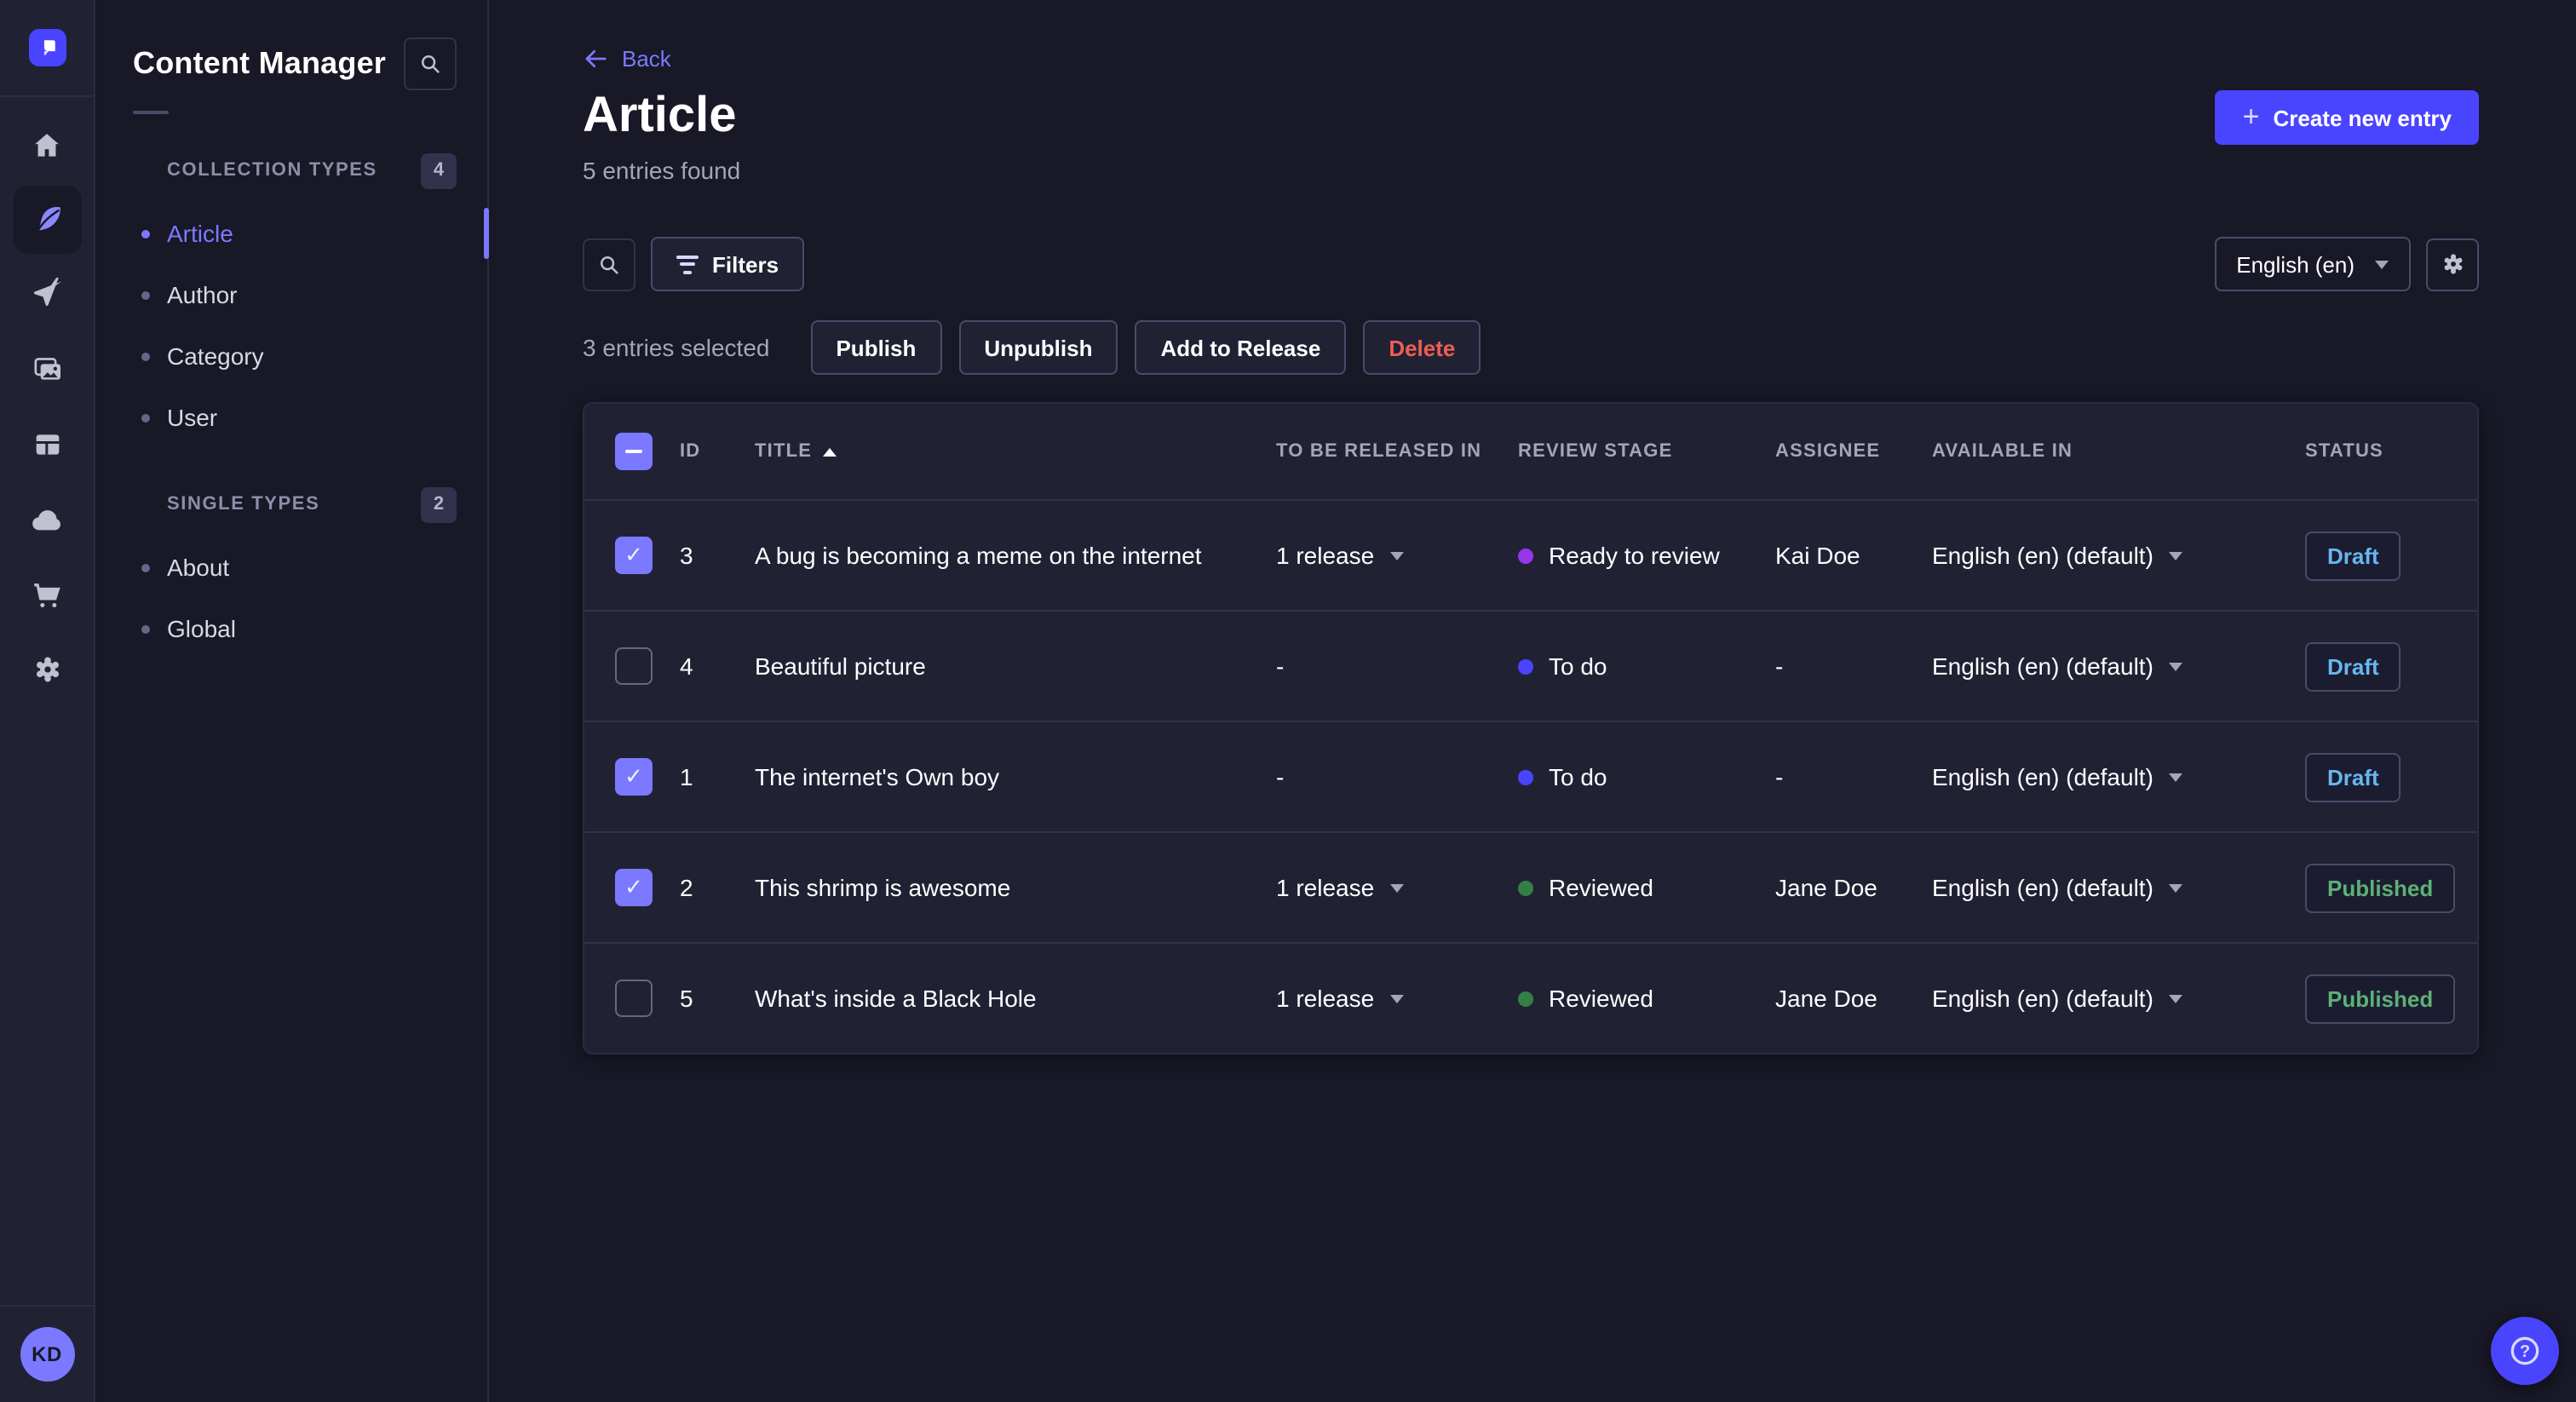  Describe the element at coordinates (662, 170) in the screenshot. I see `entries-count: 5 entries found` at that location.